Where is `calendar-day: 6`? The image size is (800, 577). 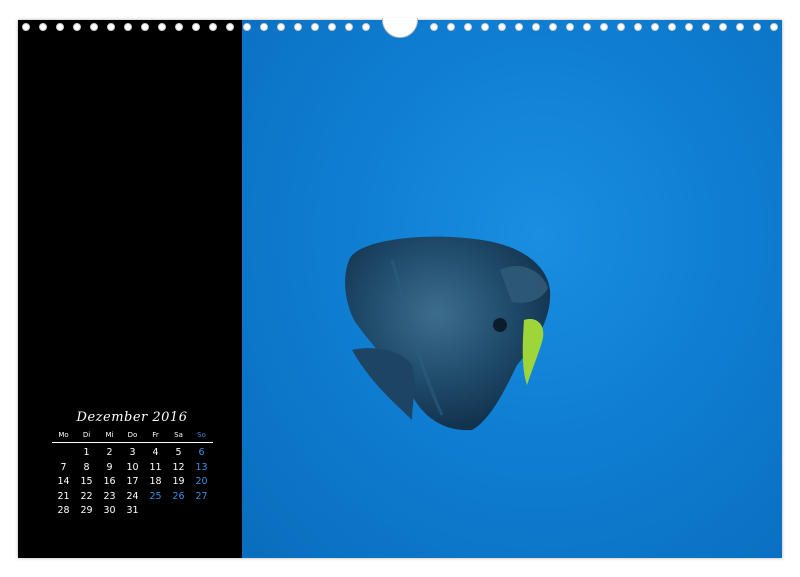 calendar-day: 6 is located at coordinates (201, 452).